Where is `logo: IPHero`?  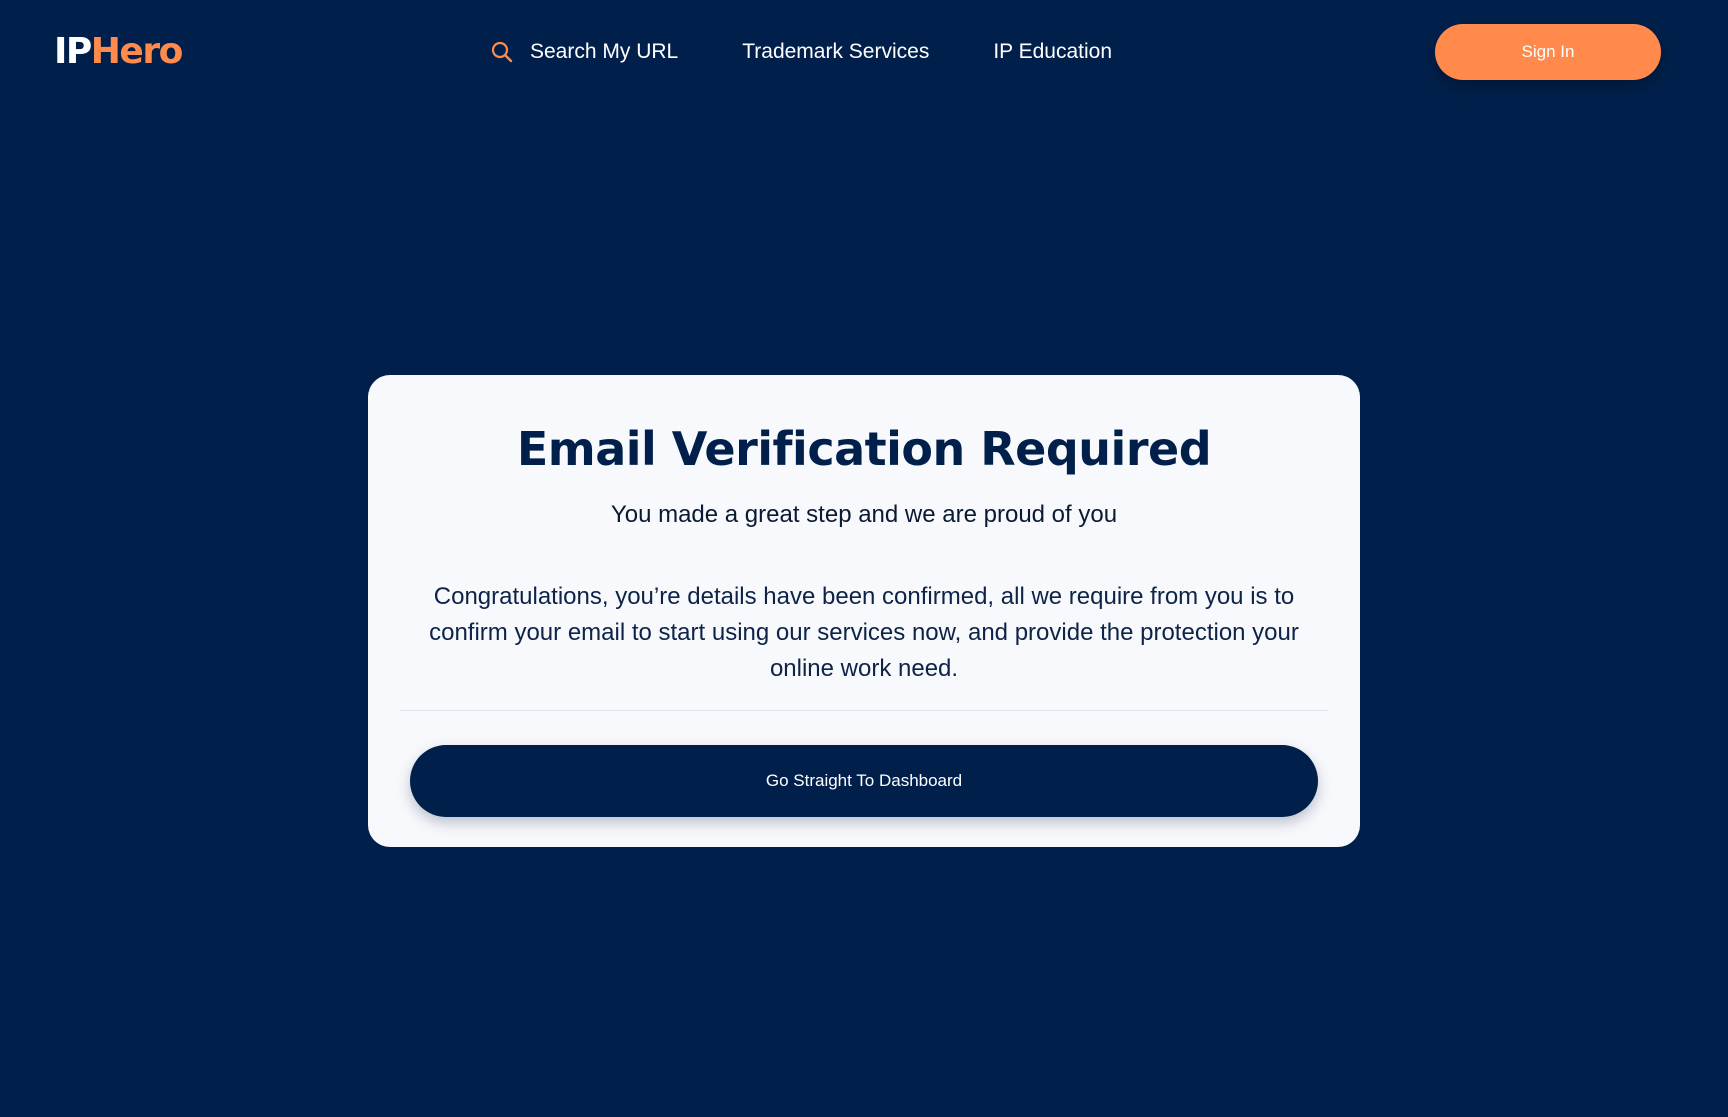 logo: IPHero is located at coordinates (119, 52).